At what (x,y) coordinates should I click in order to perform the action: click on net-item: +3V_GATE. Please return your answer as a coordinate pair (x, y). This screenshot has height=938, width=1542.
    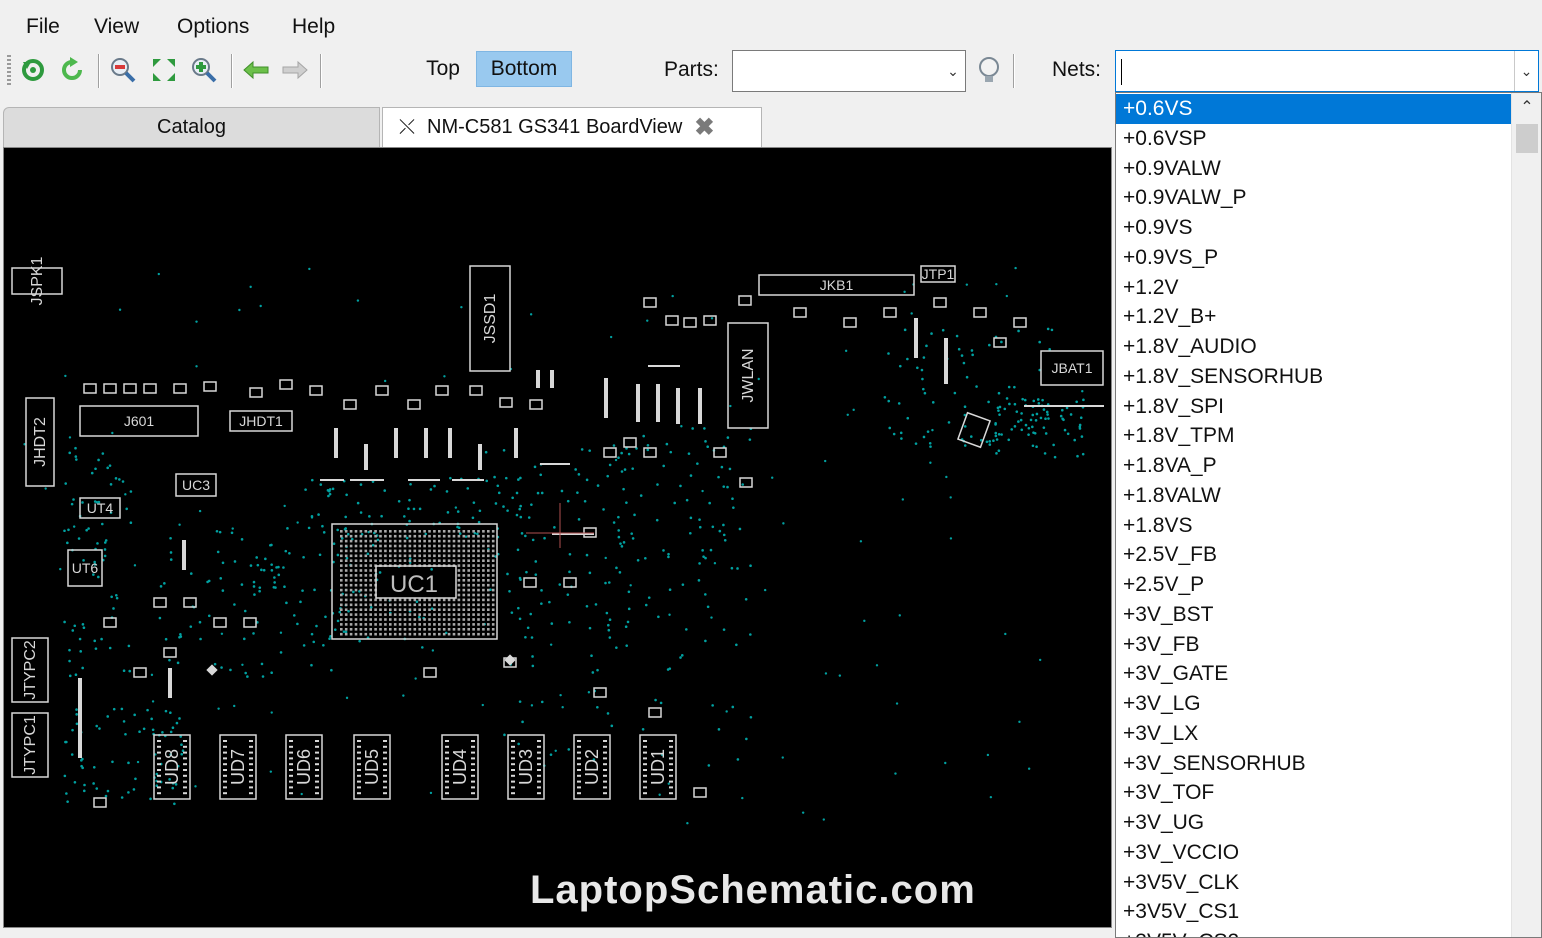
    Looking at the image, I should click on (1313, 674).